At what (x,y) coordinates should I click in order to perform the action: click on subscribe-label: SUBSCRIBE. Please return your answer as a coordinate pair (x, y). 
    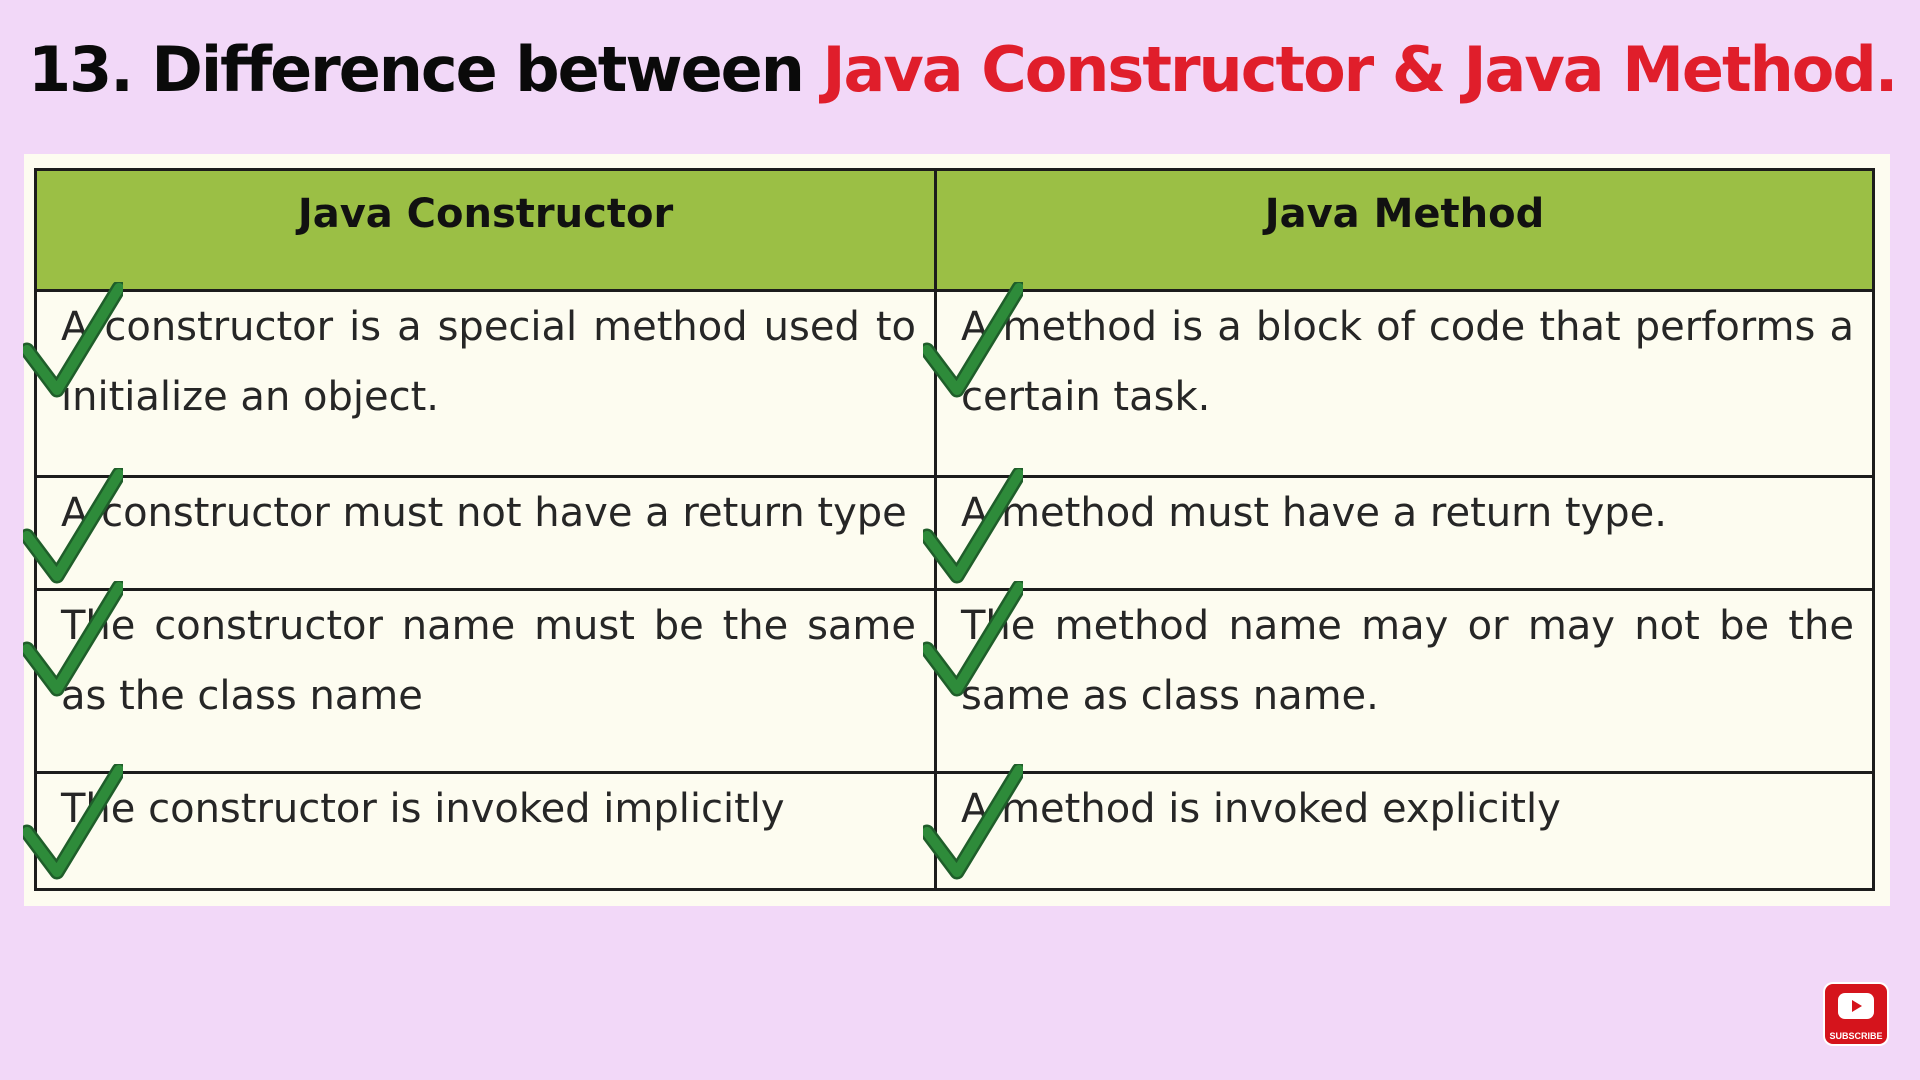
    Looking at the image, I should click on (1856, 1036).